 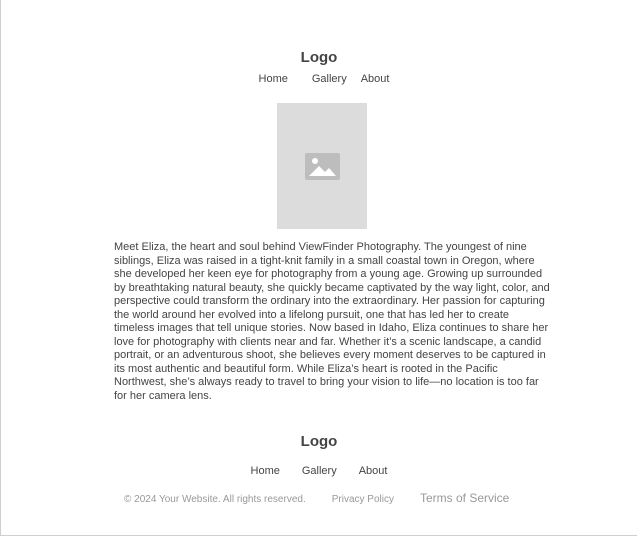 What do you see at coordinates (265, 471) in the screenshot?
I see `footer-nav-home: Home` at bounding box center [265, 471].